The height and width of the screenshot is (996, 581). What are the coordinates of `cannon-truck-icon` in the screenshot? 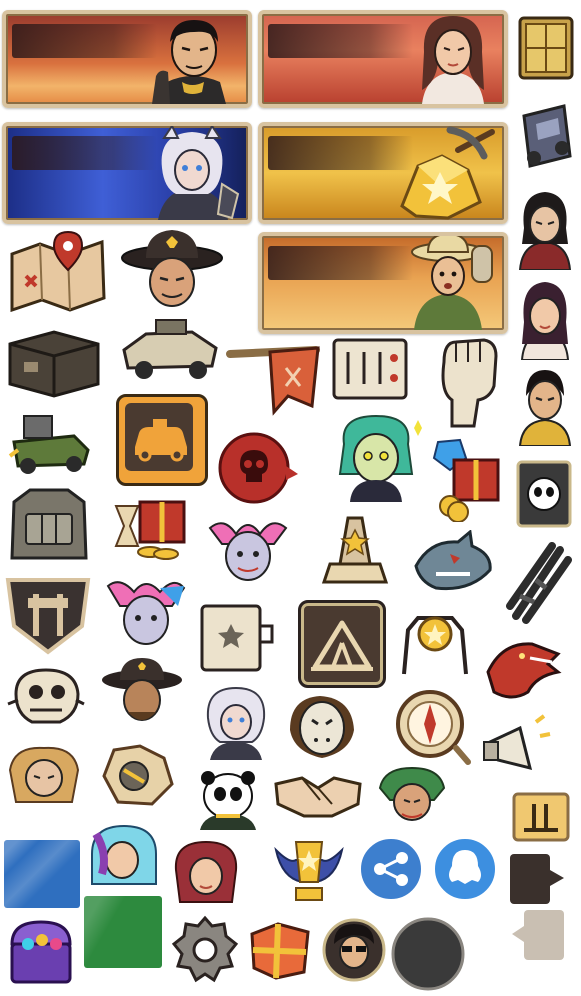 It's located at (49, 444).